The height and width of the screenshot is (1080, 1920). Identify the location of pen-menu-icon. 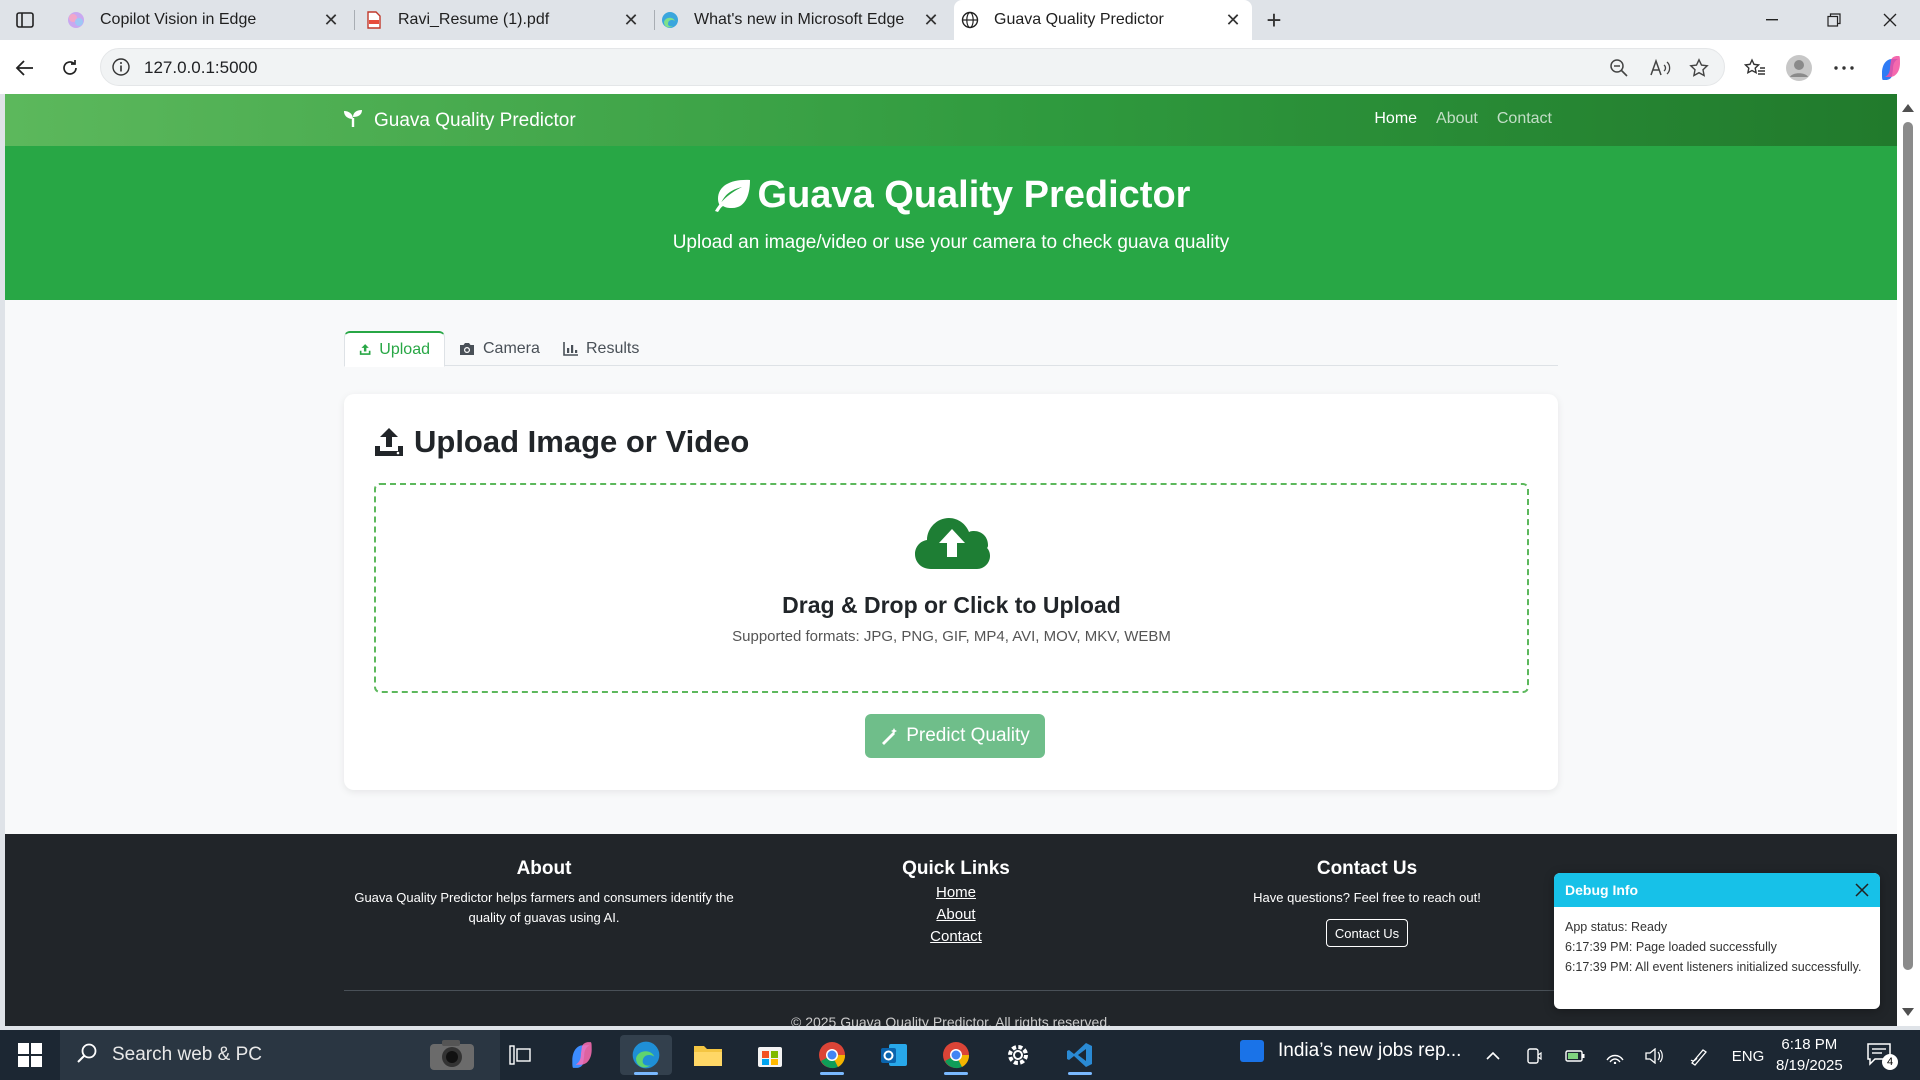
(1699, 1056).